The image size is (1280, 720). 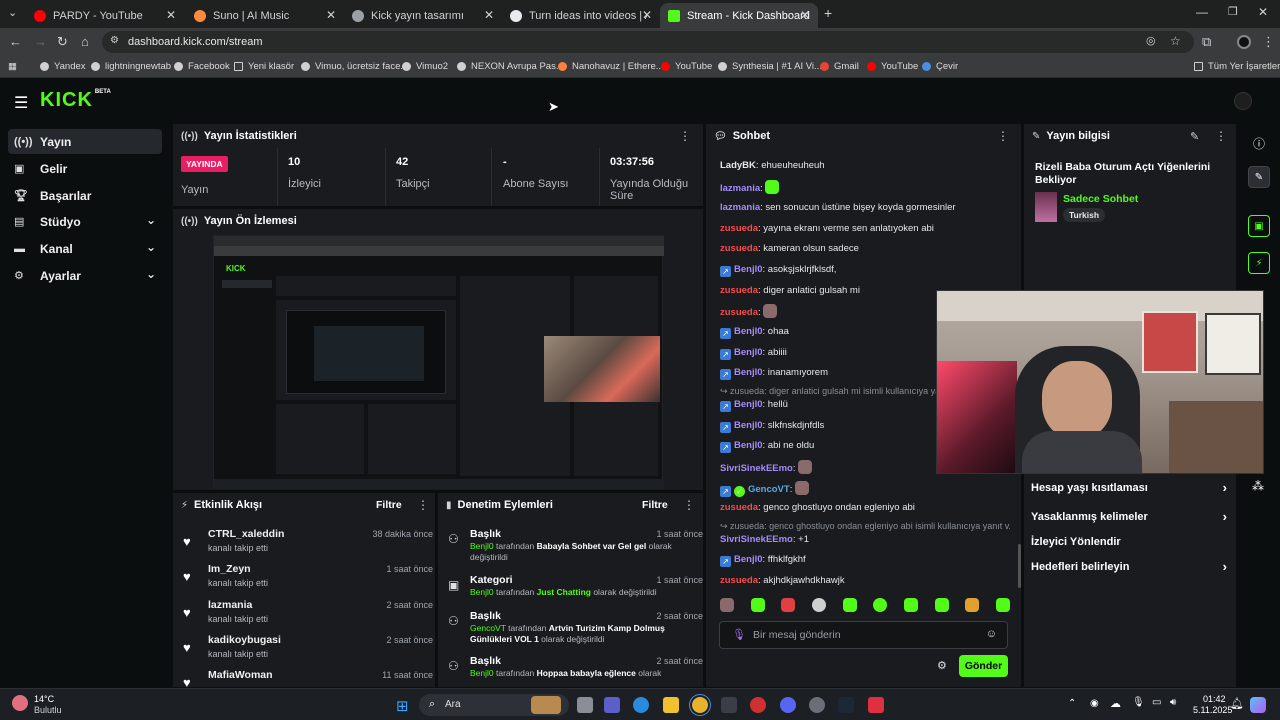 I want to click on edit-icon: ✎, so click(x=1194, y=136).